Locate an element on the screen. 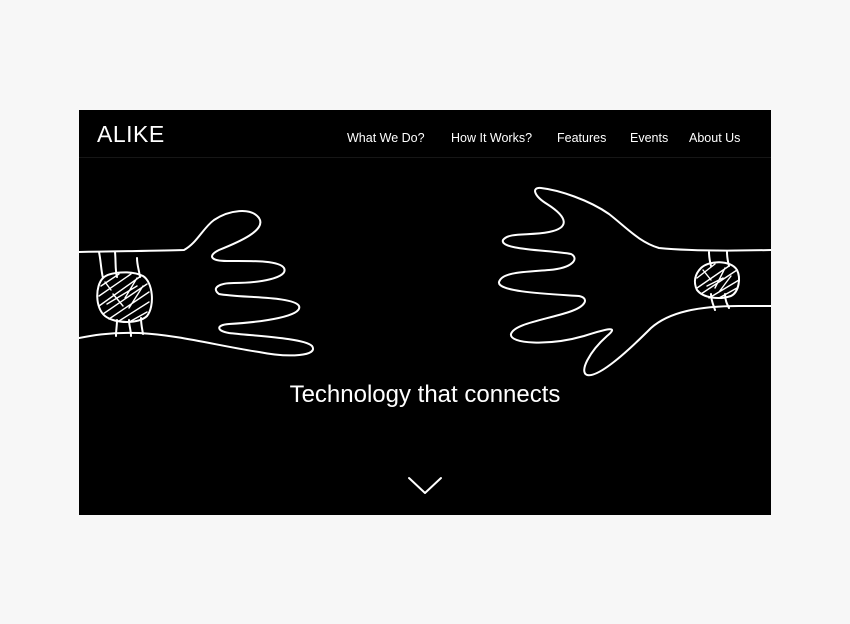 Image resolution: width=850 pixels, height=624 pixels. scroll-down-button is located at coordinates (425, 485).